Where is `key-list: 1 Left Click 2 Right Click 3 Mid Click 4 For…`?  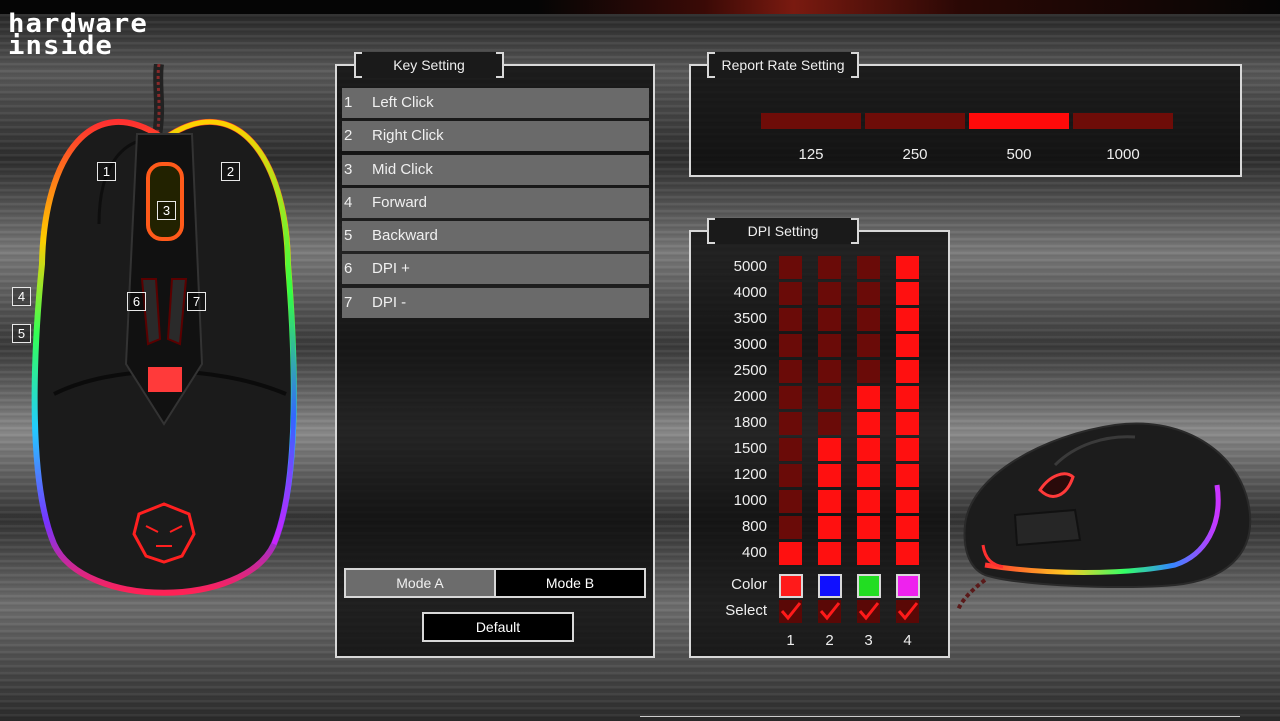
key-list: 1 Left Click 2 Right Click 3 Mid Click 4 For… is located at coordinates (495, 204).